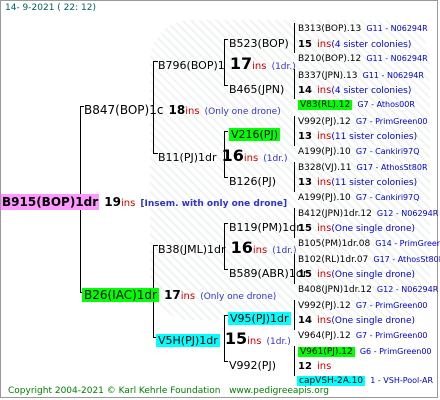 This screenshot has width=440, height=400. Describe the element at coordinates (397, 28) in the screenshot. I see `gen4-source: G11 - N06294R` at that location.